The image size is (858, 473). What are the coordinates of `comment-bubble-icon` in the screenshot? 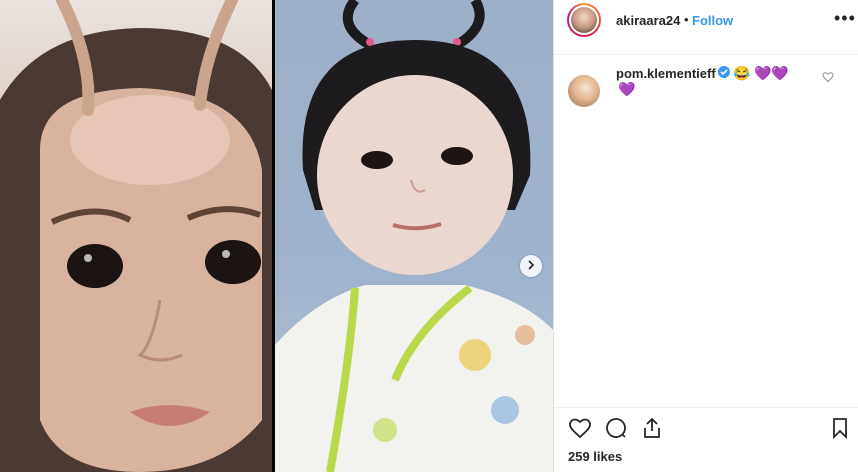 It's located at (616, 430).